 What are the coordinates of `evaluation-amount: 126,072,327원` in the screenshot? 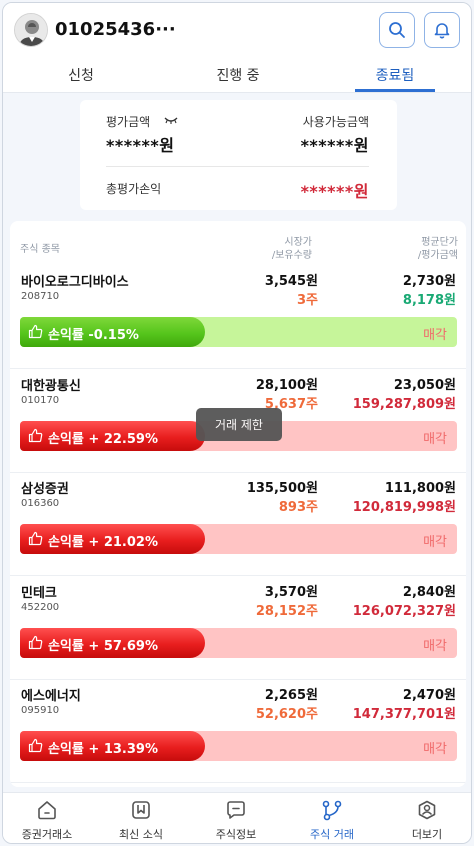 It's located at (404, 611).